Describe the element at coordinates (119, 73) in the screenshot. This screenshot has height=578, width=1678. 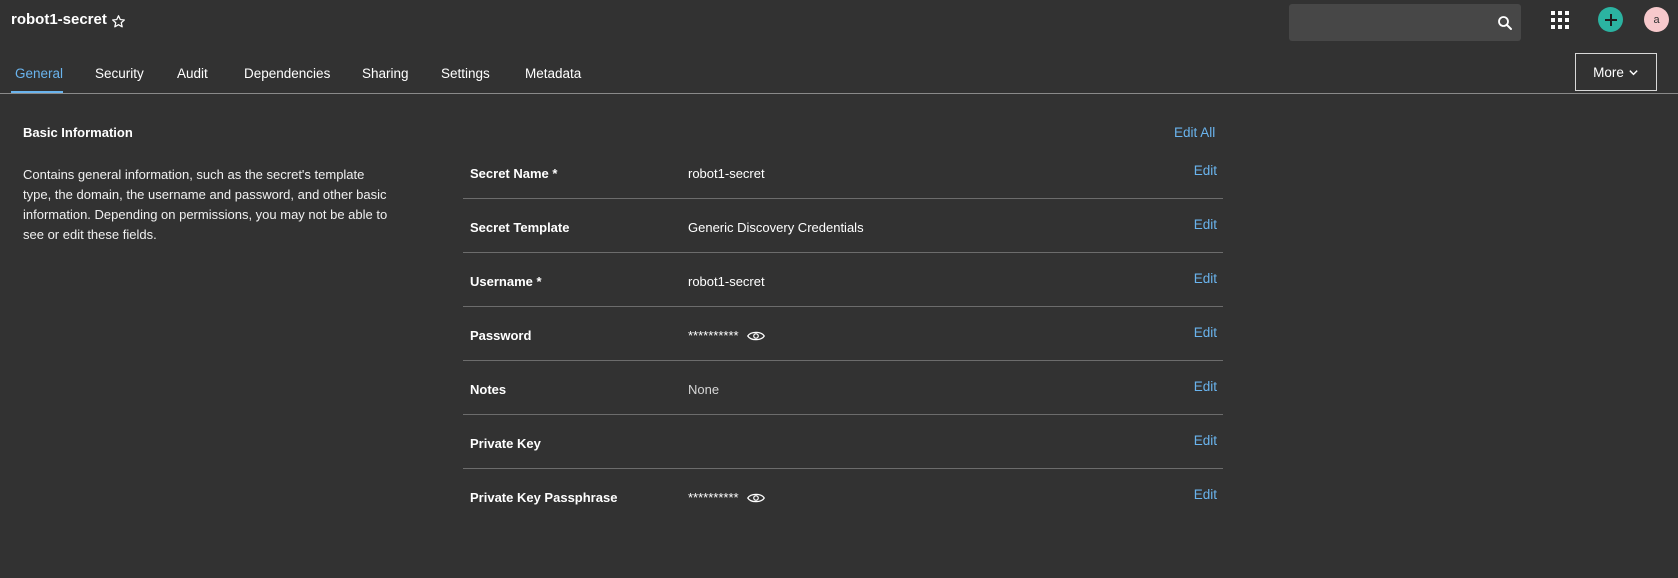
I see `tab-security: Security` at that location.